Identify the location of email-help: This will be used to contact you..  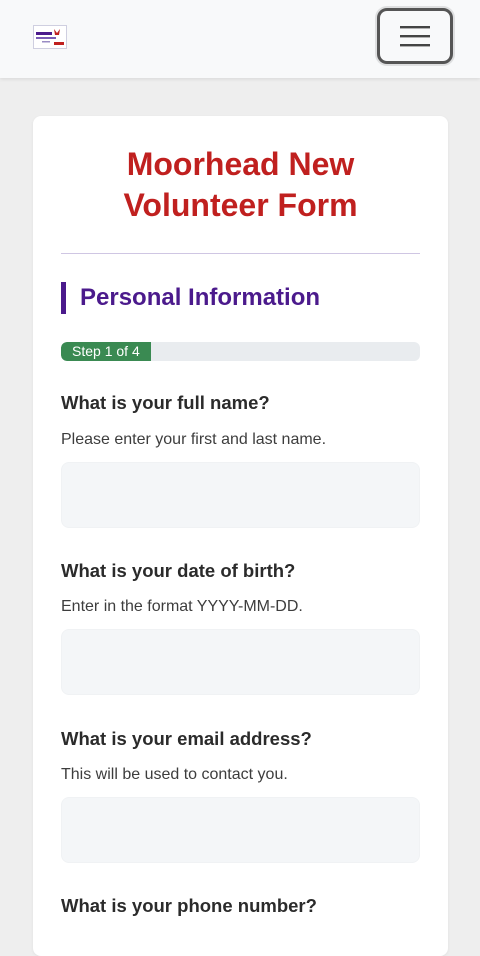
(174, 774).